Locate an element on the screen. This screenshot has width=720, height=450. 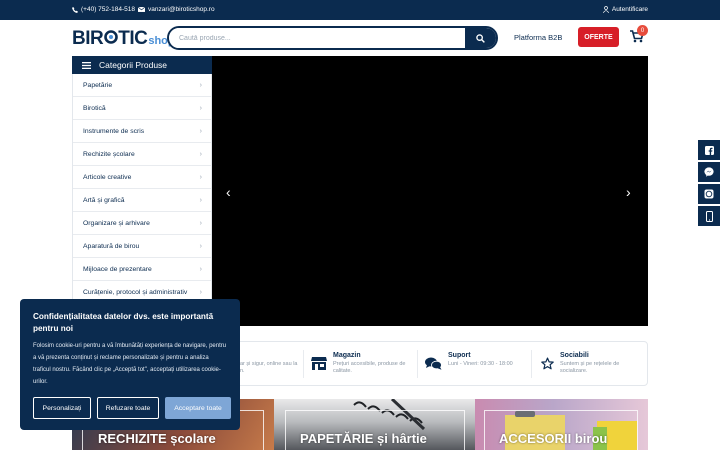
banner-label: RECHIZITE școlare is located at coordinates (157, 438).